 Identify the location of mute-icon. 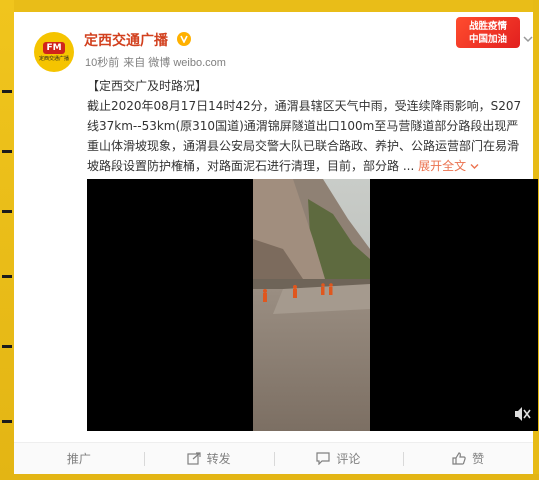
(522, 414).